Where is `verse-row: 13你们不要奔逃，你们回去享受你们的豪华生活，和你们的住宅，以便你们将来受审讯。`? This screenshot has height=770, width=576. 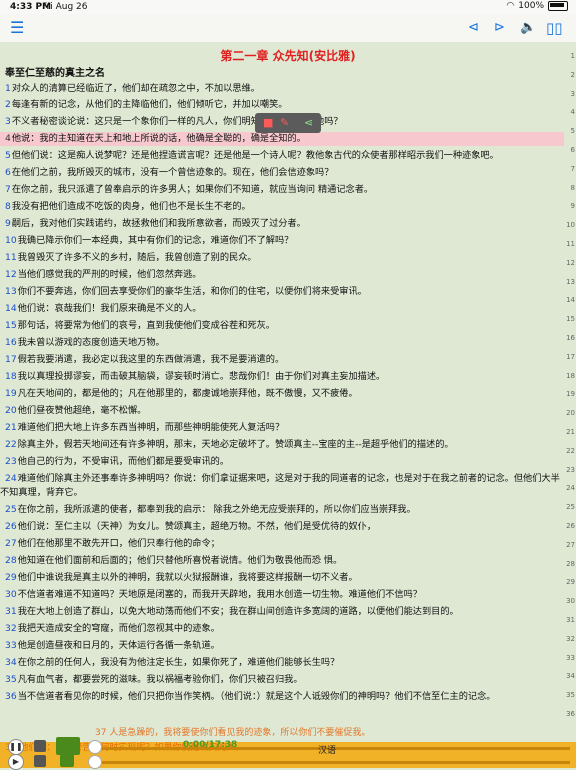
verse-row: 13你们不要奔逃，你们回去享受你们的豪华生活，和你们的住宅，以便你们将来受审讯。 is located at coordinates (282, 292).